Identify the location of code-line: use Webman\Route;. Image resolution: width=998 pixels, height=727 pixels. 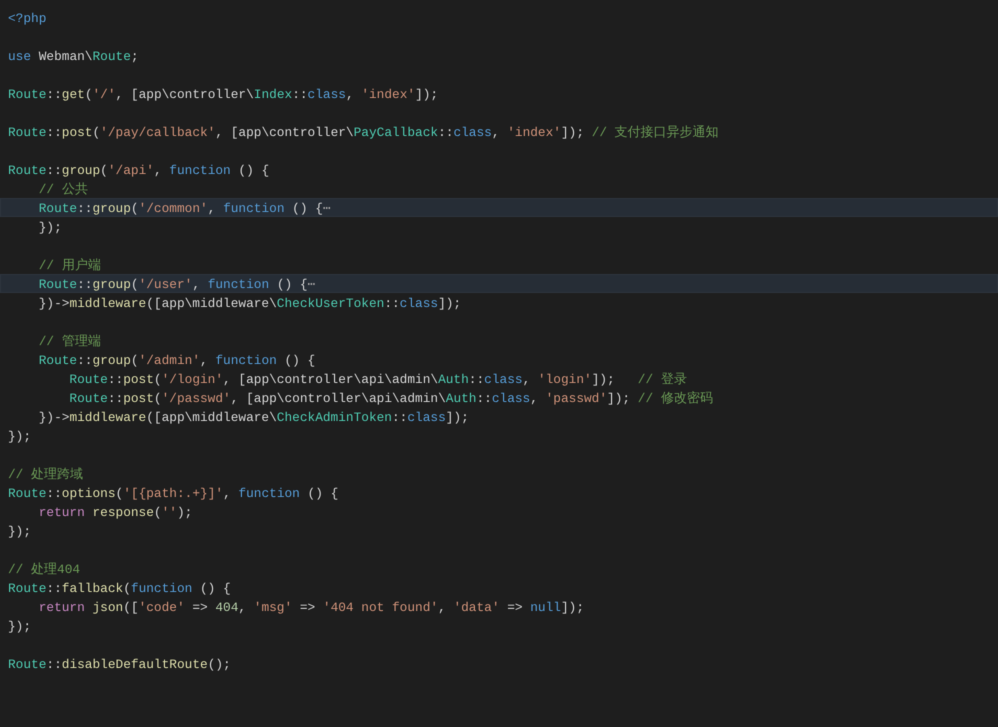
(73, 56).